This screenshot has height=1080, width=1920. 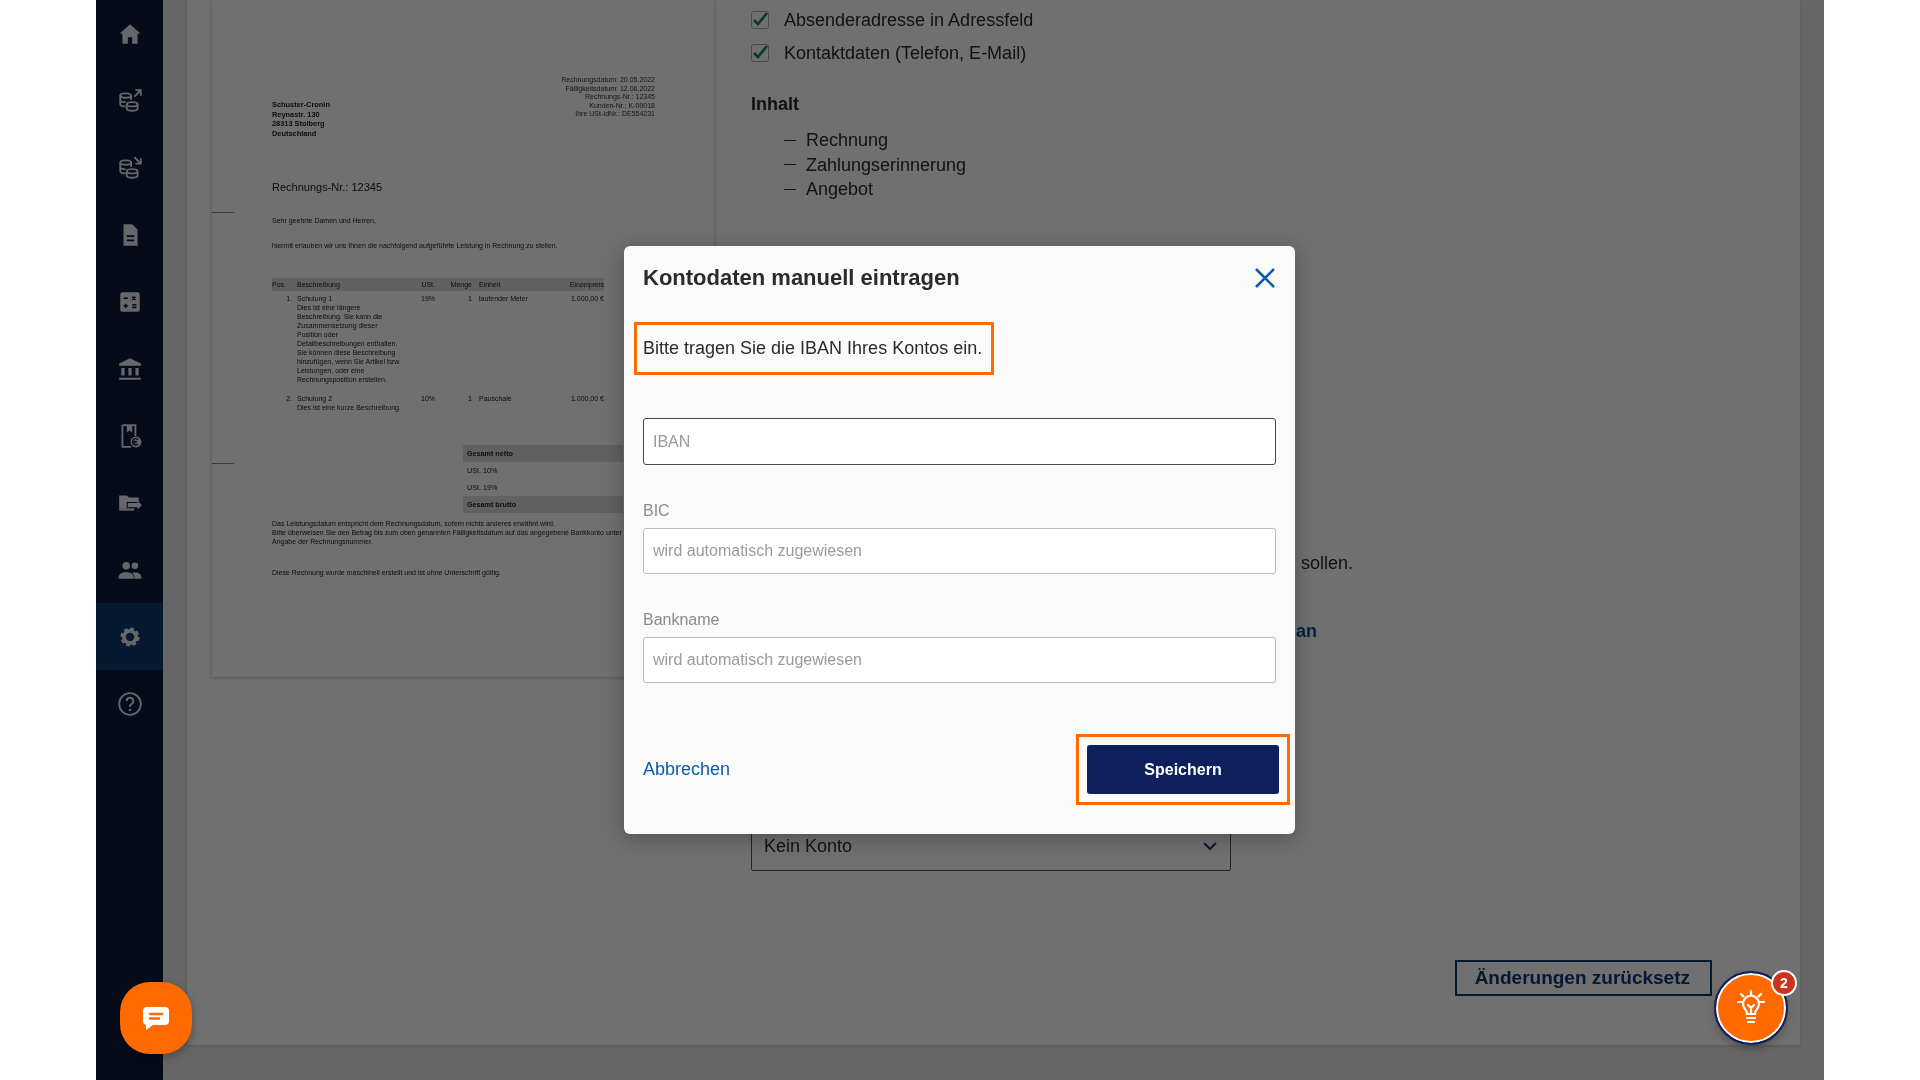 What do you see at coordinates (959, 441) in the screenshot?
I see `input-field: IBAN` at bounding box center [959, 441].